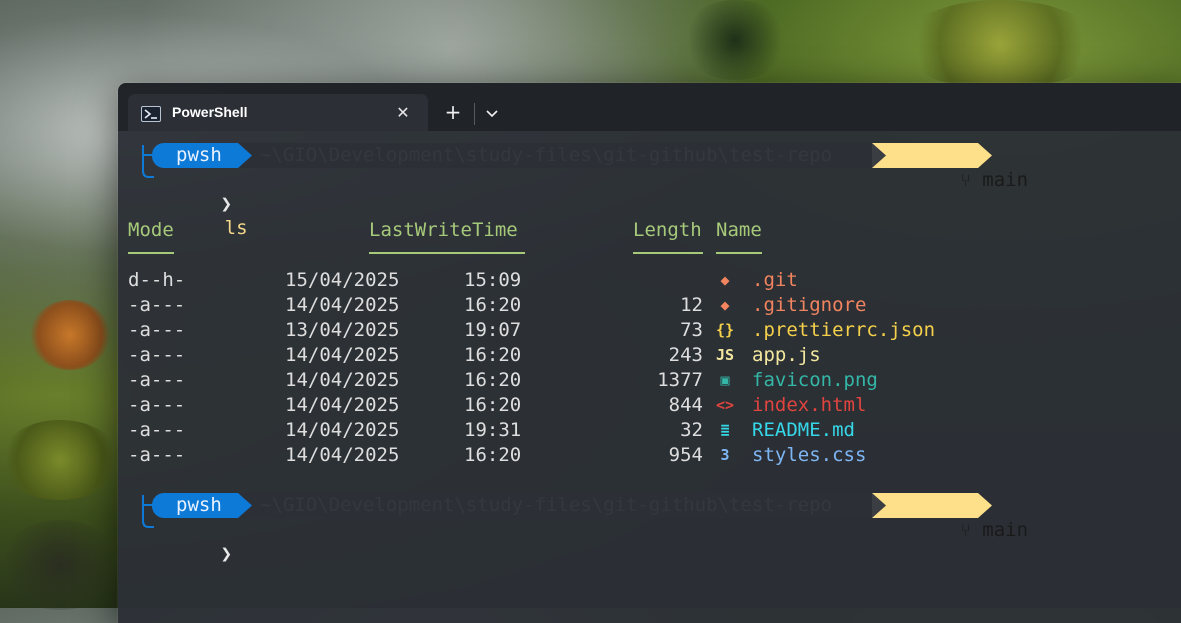  I want to click on json-icon: {}, so click(725, 330).